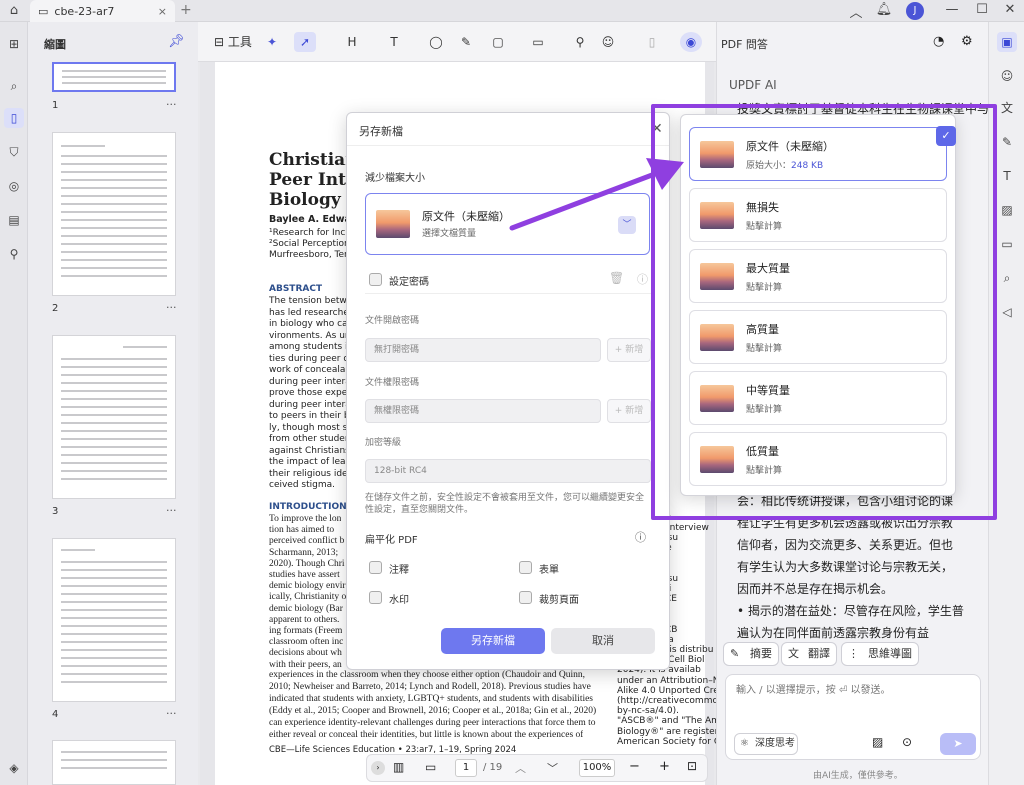  I want to click on save-as-button: 另存新檔, so click(493, 641).